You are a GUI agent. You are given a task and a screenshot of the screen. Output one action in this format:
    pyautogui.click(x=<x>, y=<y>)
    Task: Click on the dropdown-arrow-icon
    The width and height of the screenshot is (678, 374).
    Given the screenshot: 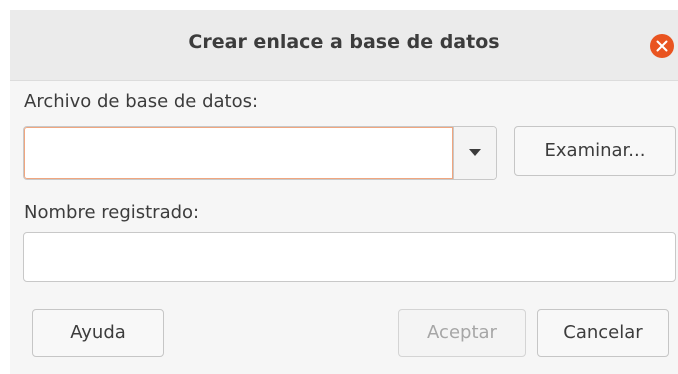 What is the action you would take?
    pyautogui.click(x=475, y=152)
    